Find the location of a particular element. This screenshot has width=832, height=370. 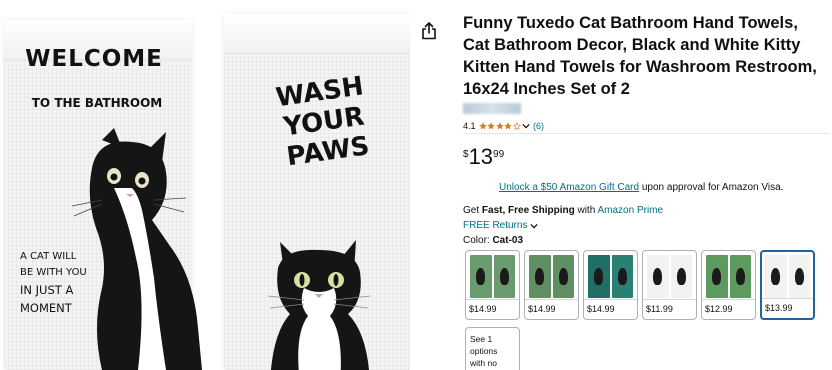

rating-value: 4.1 is located at coordinates (469, 126).